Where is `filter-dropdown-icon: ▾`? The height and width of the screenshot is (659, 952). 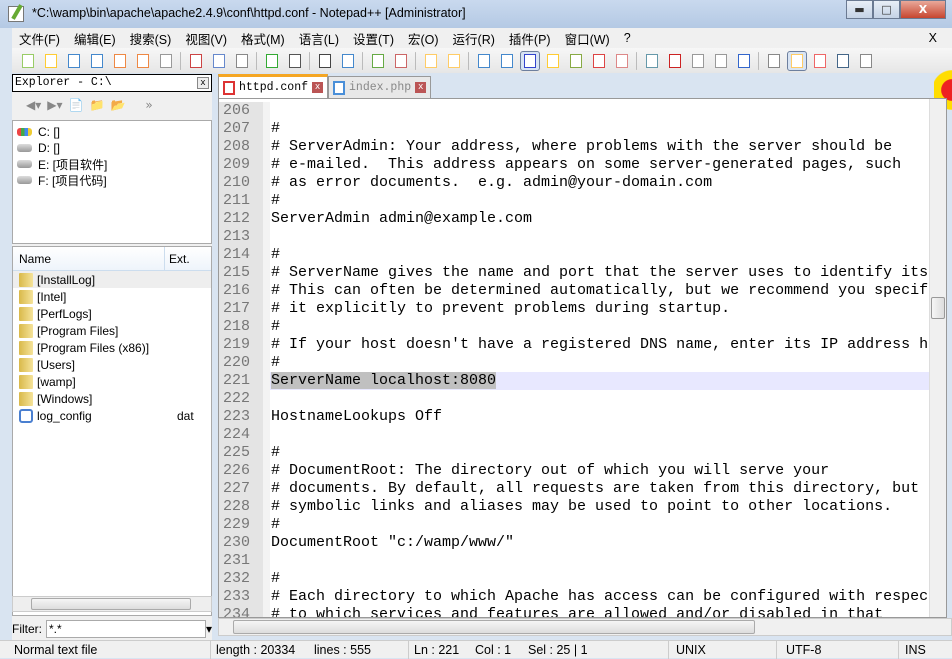
filter-dropdown-icon: ▾ is located at coordinates (209, 629).